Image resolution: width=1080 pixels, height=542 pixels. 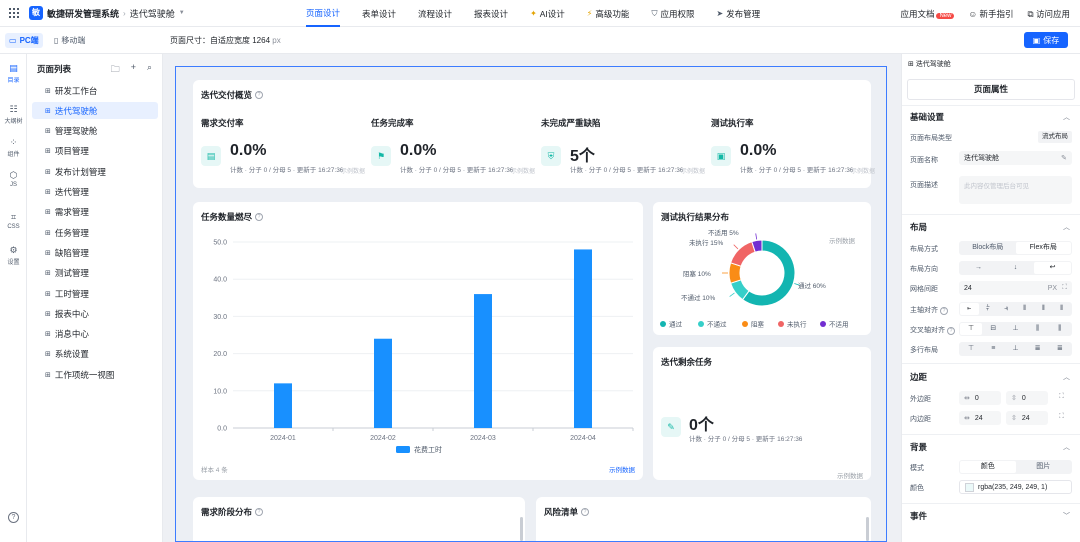 I want to click on legend-label: 不适用, so click(x=839, y=324).